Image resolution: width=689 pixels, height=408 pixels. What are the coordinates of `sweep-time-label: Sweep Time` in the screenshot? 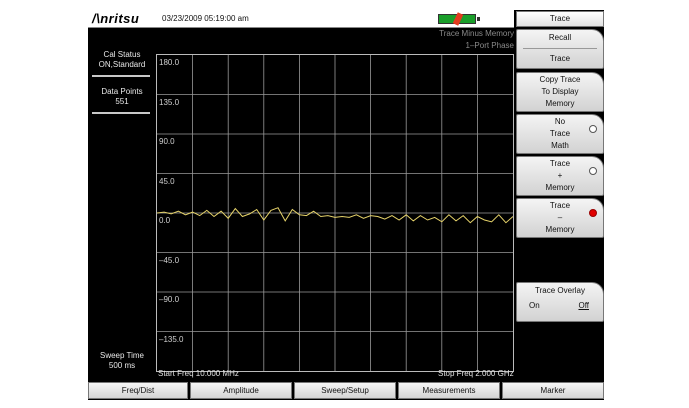 It's located at (122, 355).